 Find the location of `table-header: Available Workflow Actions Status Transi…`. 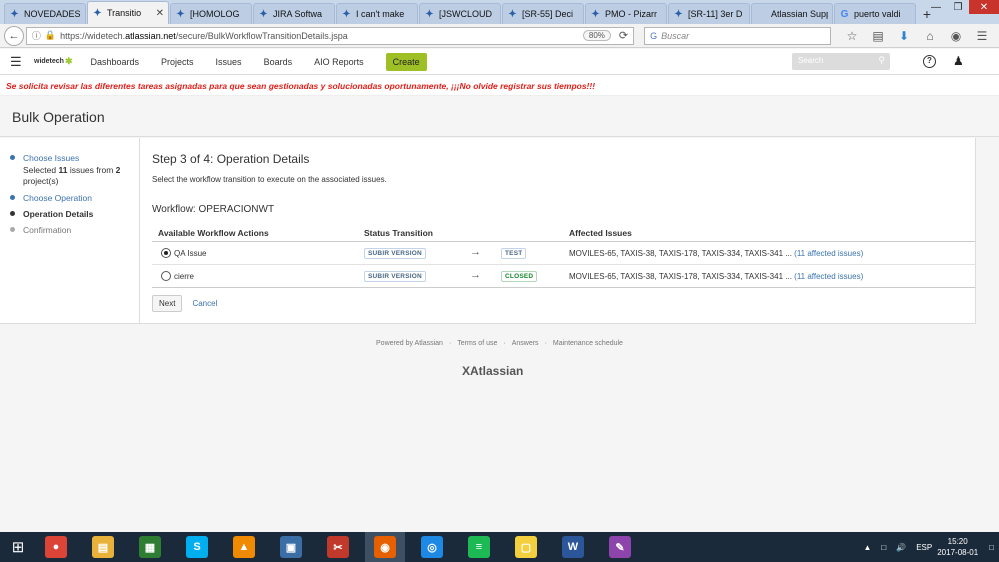

table-header: Available Workflow Actions Status Transi… is located at coordinates (563, 233).